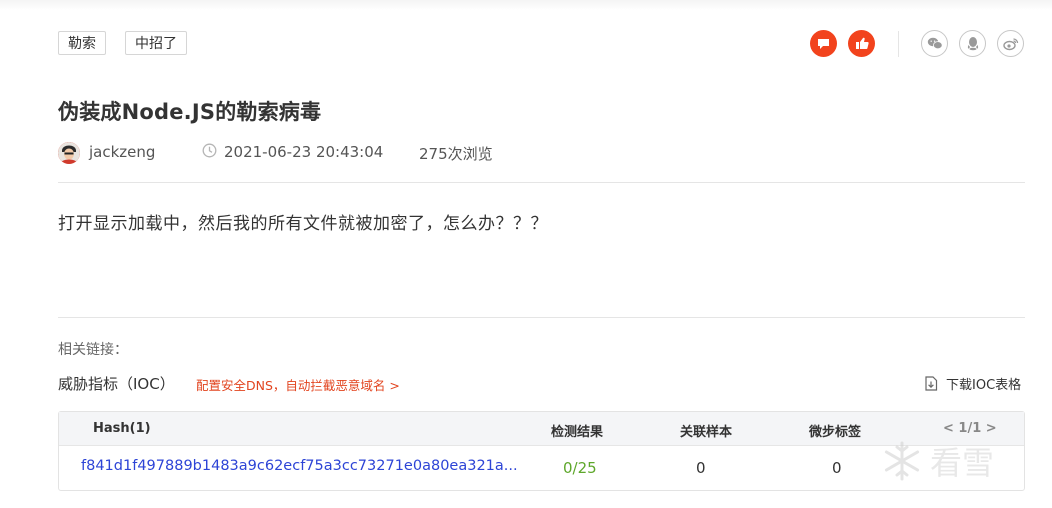 This screenshot has height=508, width=1052. I want to click on comment-button, so click(823, 43).